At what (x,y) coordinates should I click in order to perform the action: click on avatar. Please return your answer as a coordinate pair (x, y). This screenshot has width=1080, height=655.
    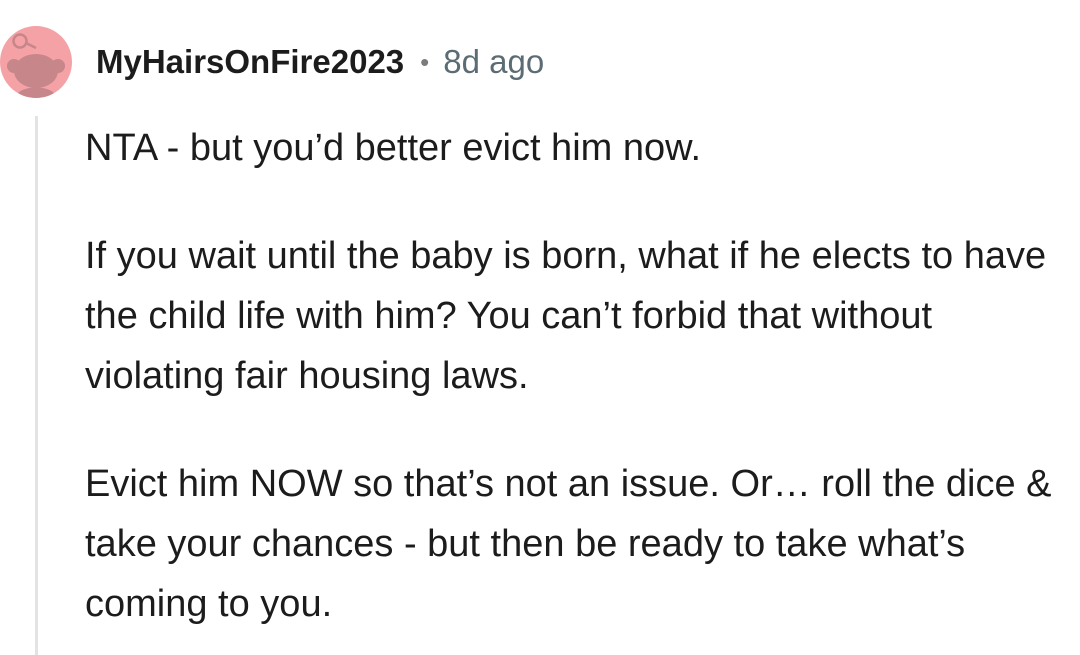
    Looking at the image, I should click on (36, 62).